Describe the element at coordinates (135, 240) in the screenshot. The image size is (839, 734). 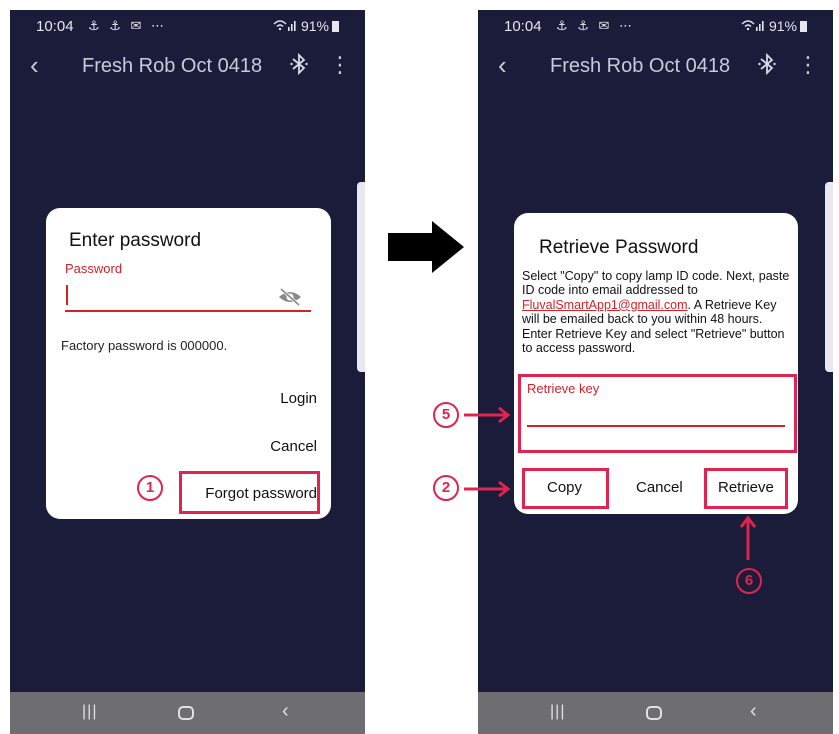
I see `dialog-title: Enter password` at that location.